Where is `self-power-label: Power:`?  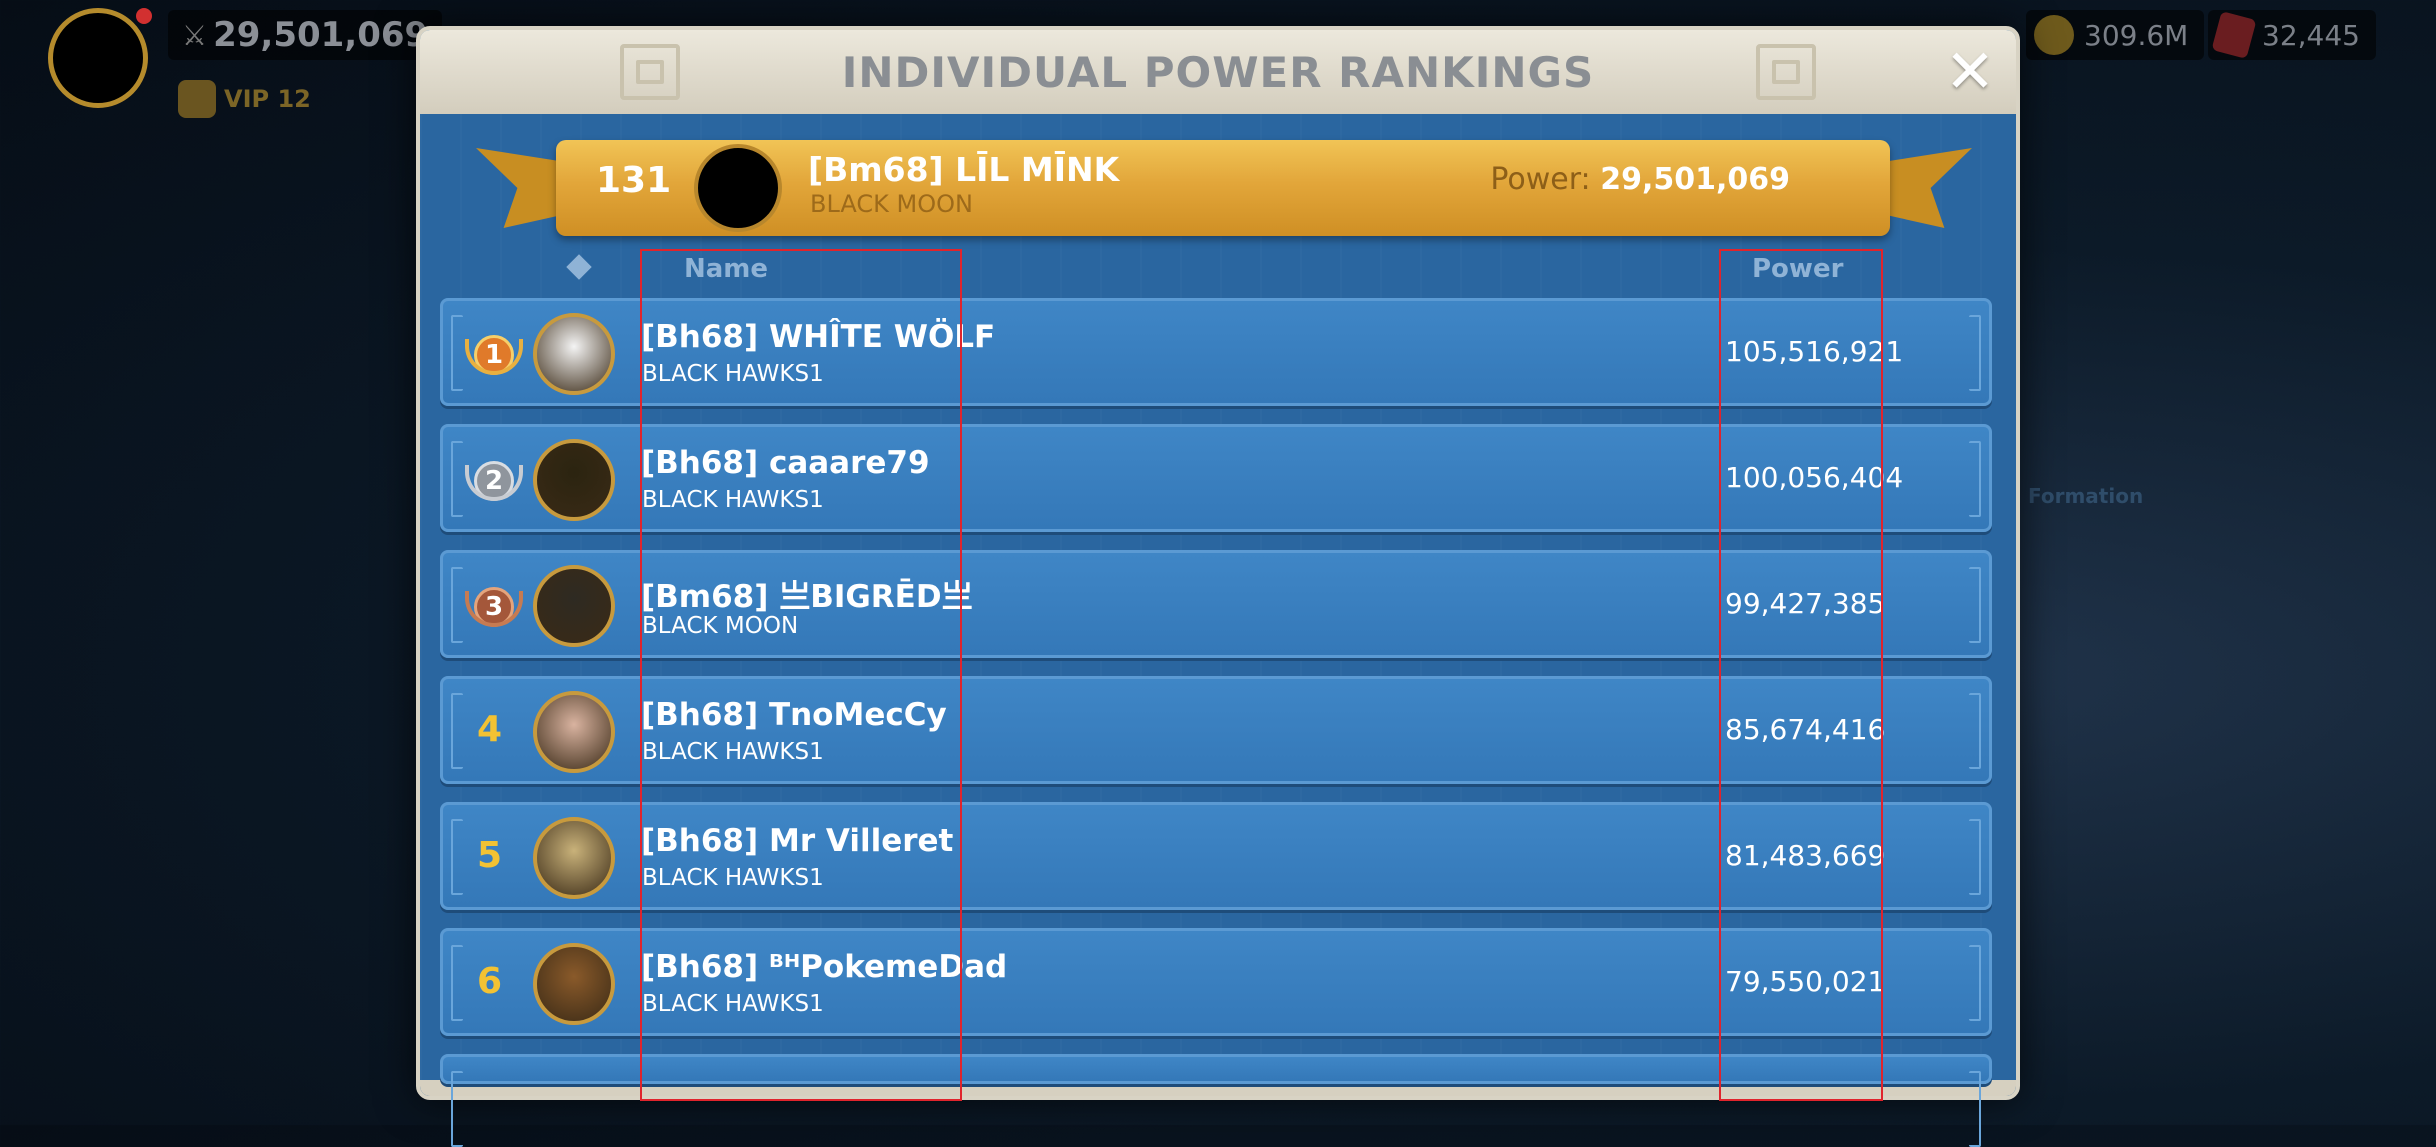
self-power-label: Power: is located at coordinates (1540, 179).